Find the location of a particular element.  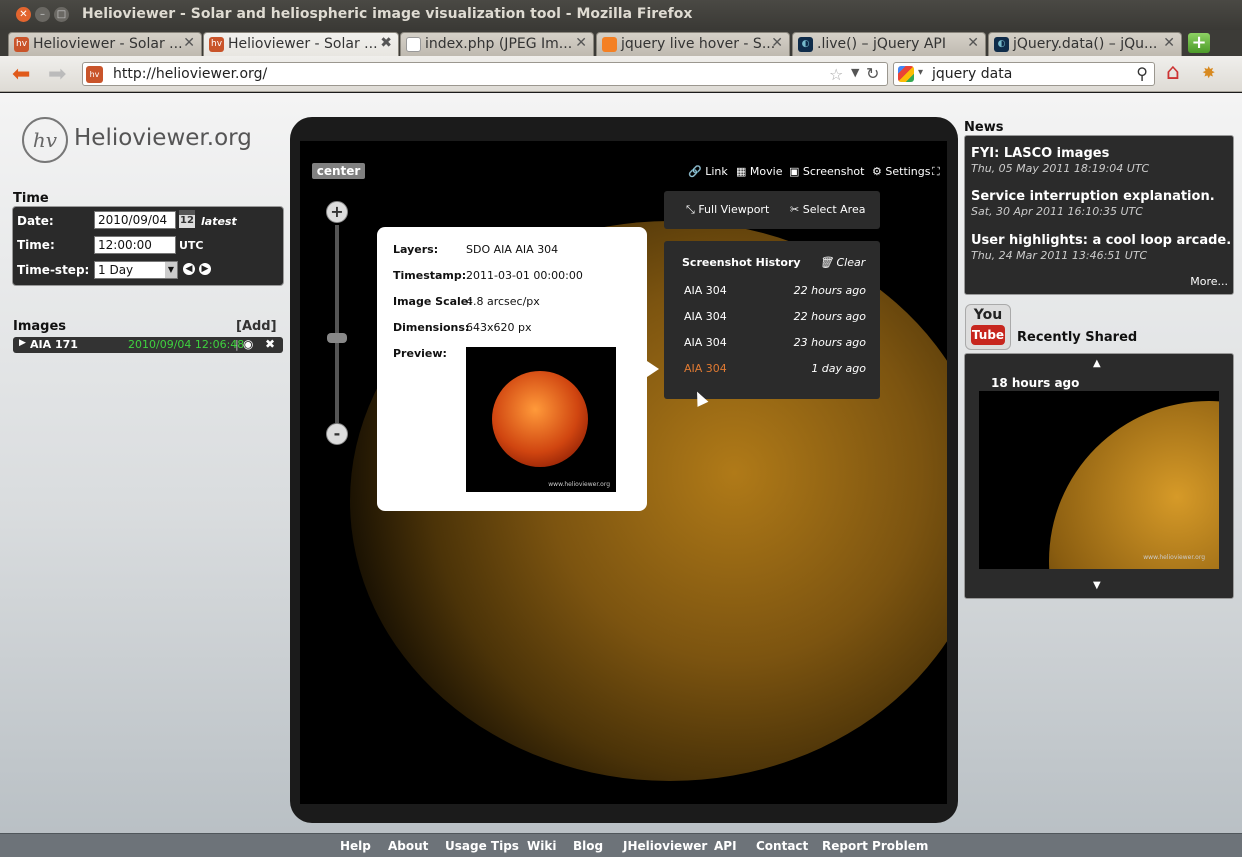

history-item: AIA 304 23 hours ago is located at coordinates (775, 345).